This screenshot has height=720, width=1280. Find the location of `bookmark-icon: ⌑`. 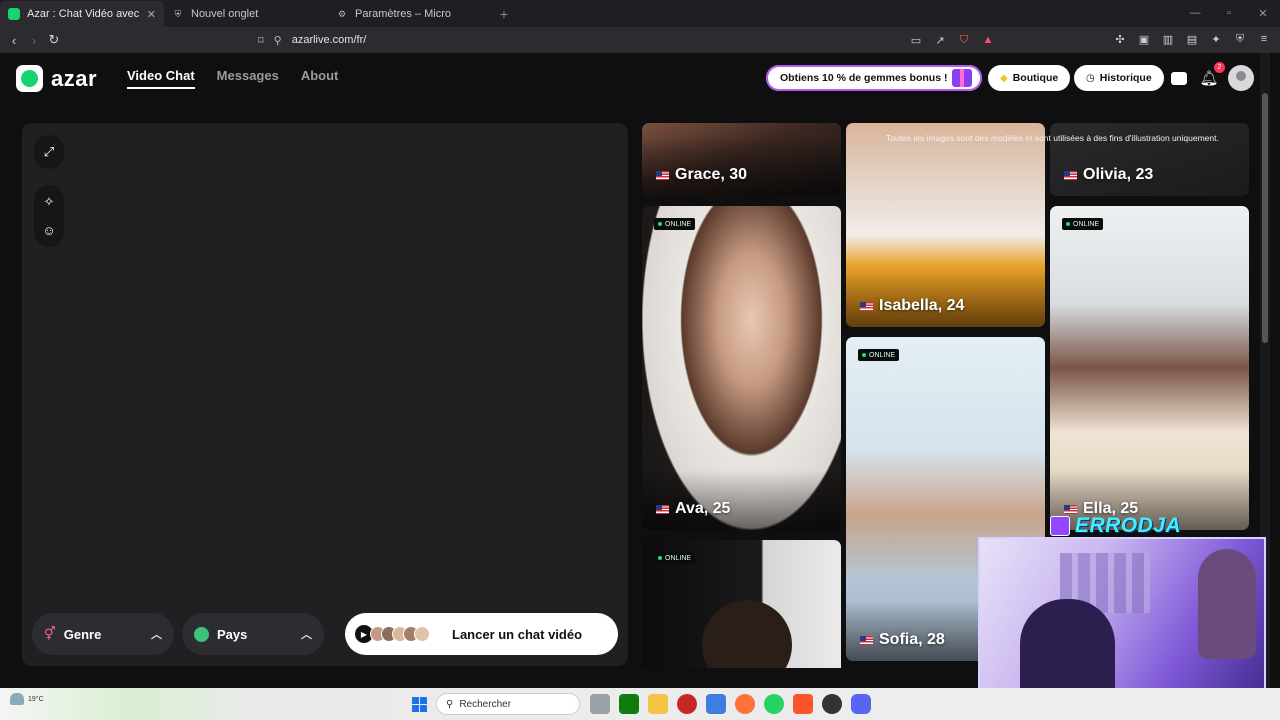

bookmark-icon: ⌑ is located at coordinates (261, 40).